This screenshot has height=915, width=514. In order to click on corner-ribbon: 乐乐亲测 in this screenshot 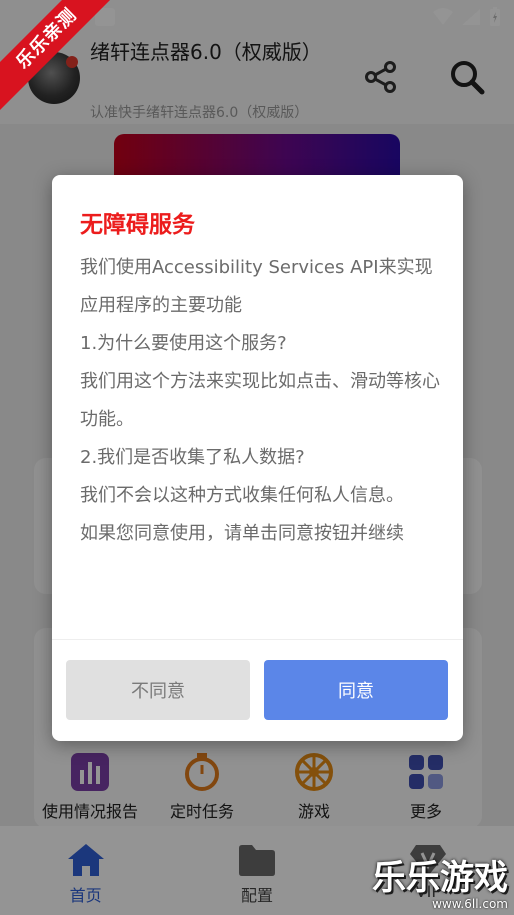, I will do `click(70, 70)`.